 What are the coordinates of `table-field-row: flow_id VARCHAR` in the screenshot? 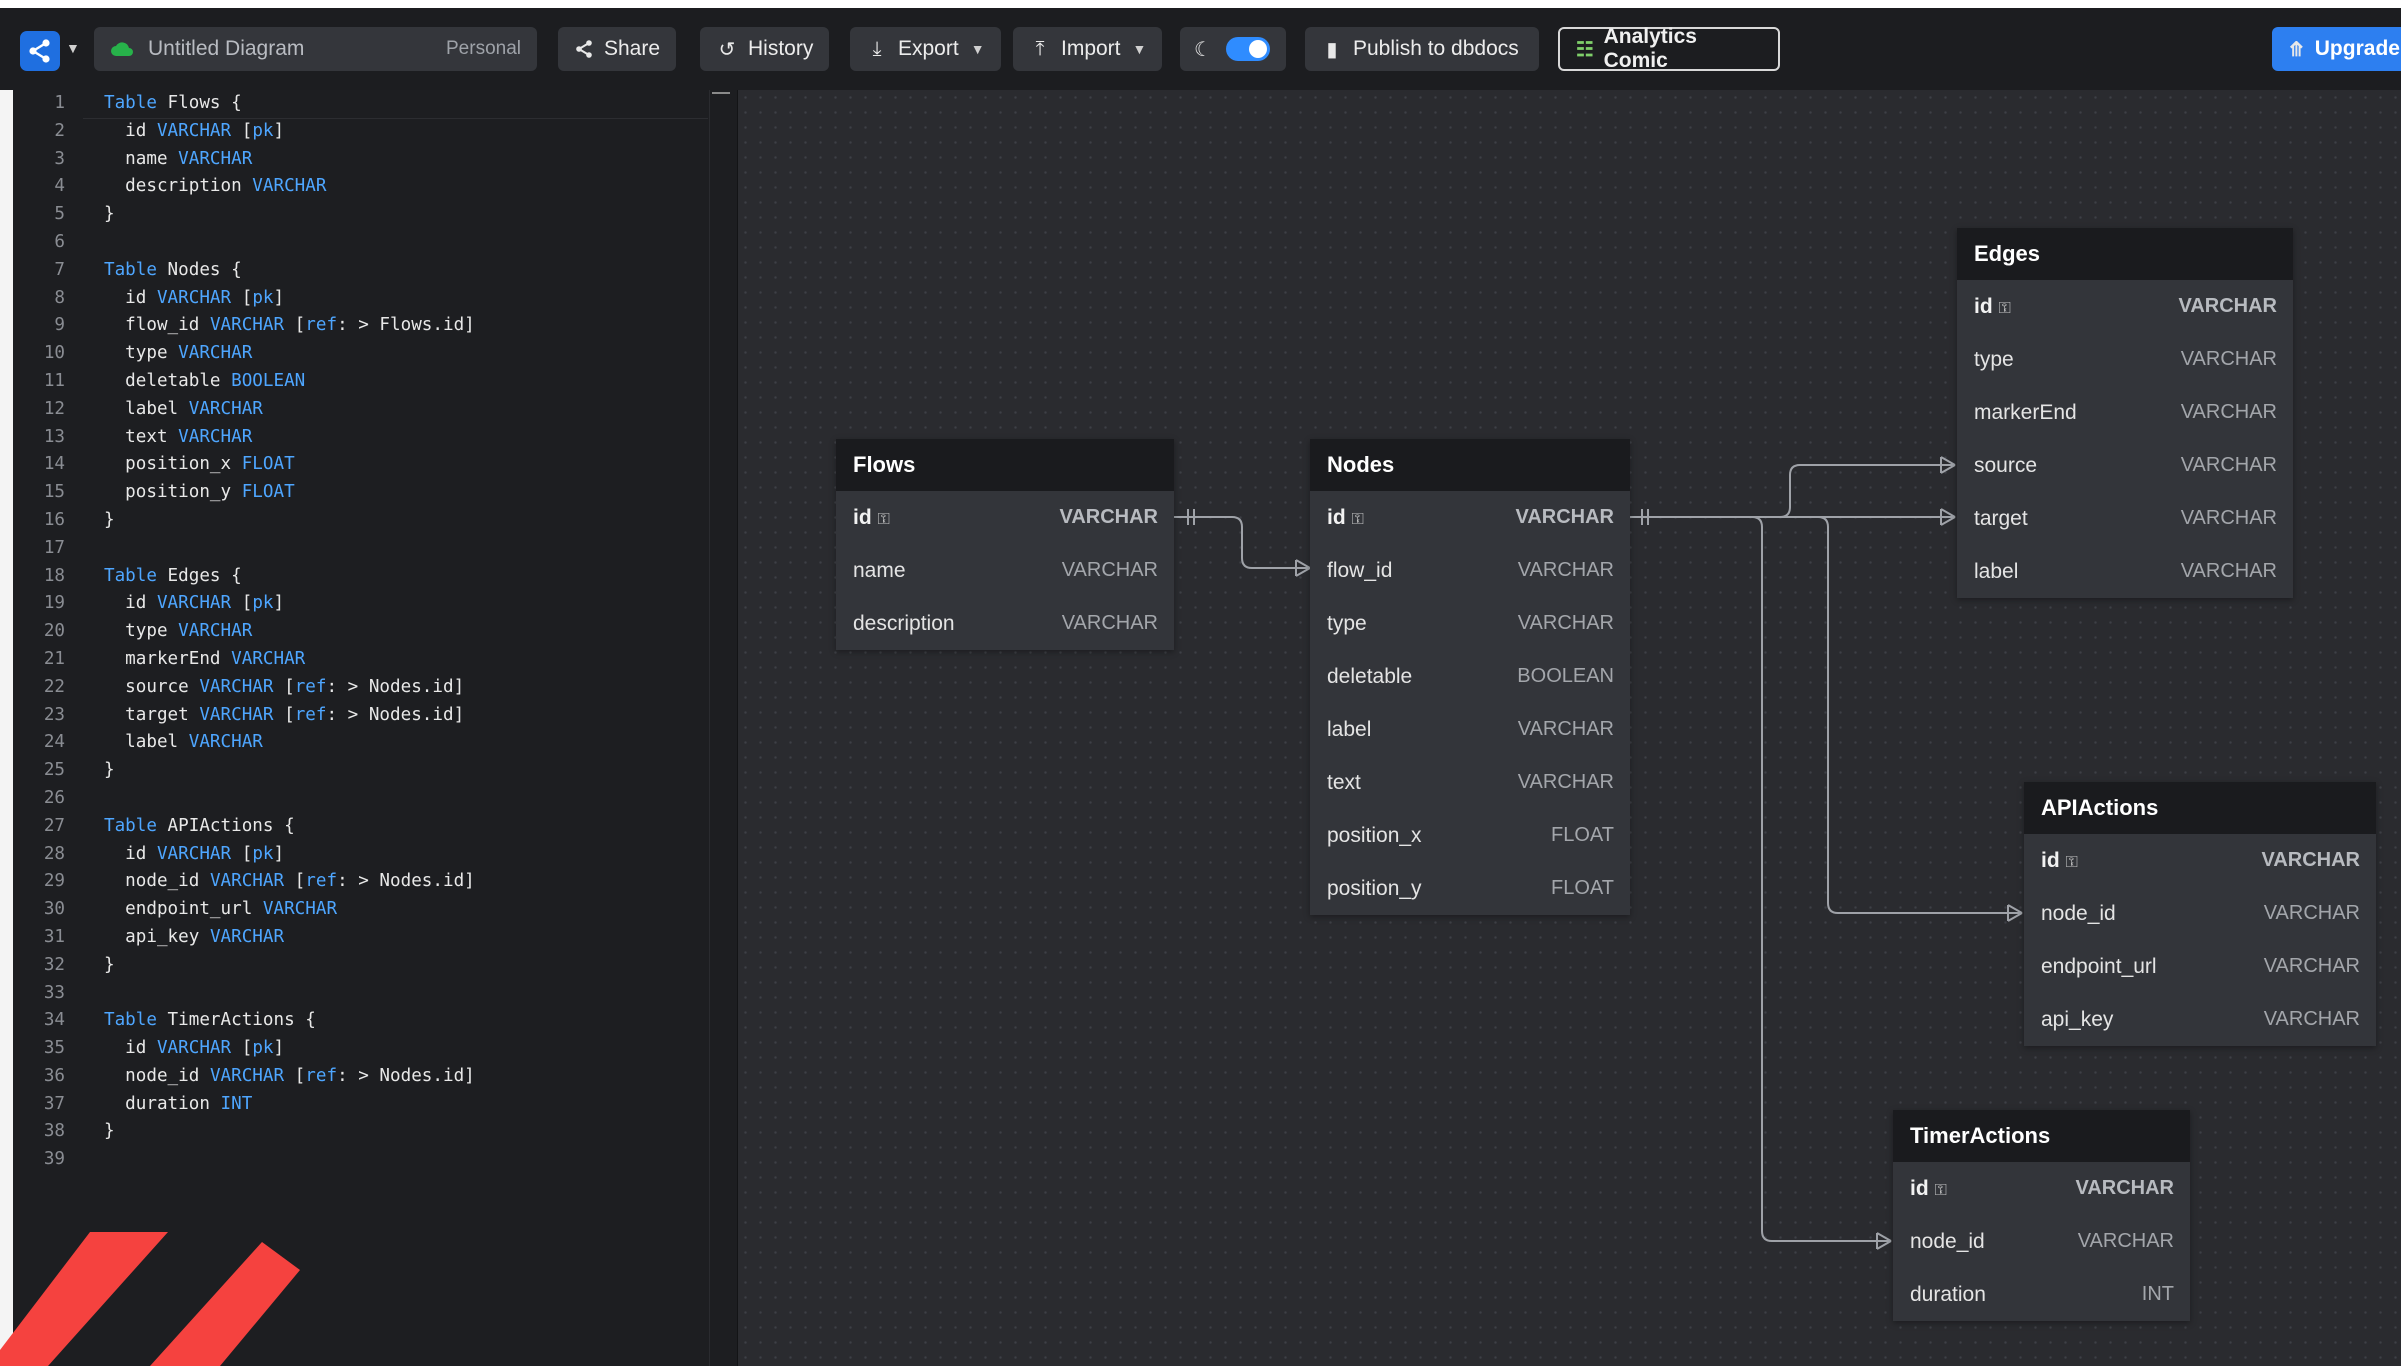 It's located at (1470, 570).